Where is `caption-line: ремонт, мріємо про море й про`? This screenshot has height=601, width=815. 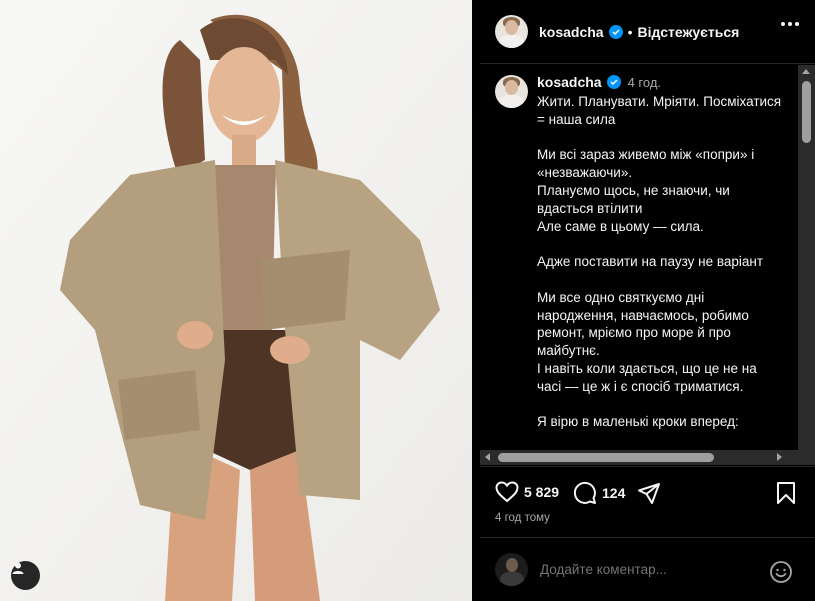 caption-line: ремонт, мріємо про море й про is located at coordinates (634, 333).